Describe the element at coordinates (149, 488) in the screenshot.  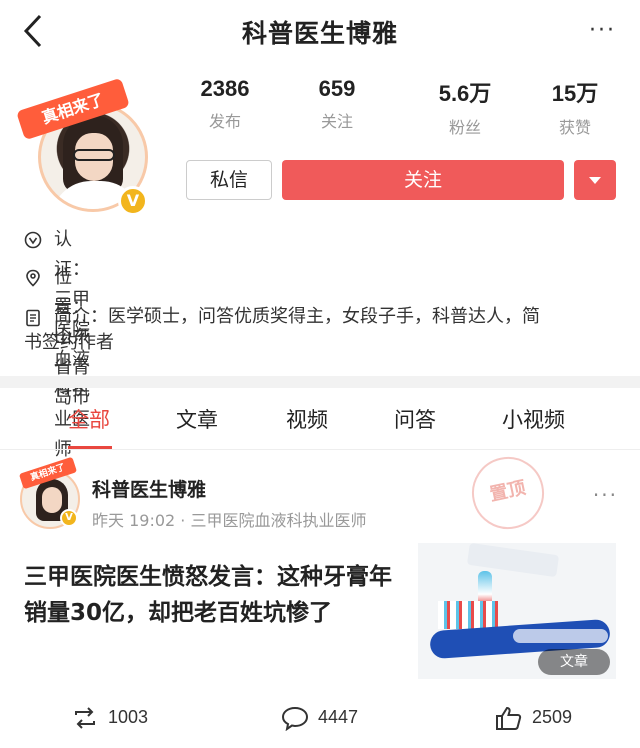
I see `author-name: 科普医生博雅` at that location.